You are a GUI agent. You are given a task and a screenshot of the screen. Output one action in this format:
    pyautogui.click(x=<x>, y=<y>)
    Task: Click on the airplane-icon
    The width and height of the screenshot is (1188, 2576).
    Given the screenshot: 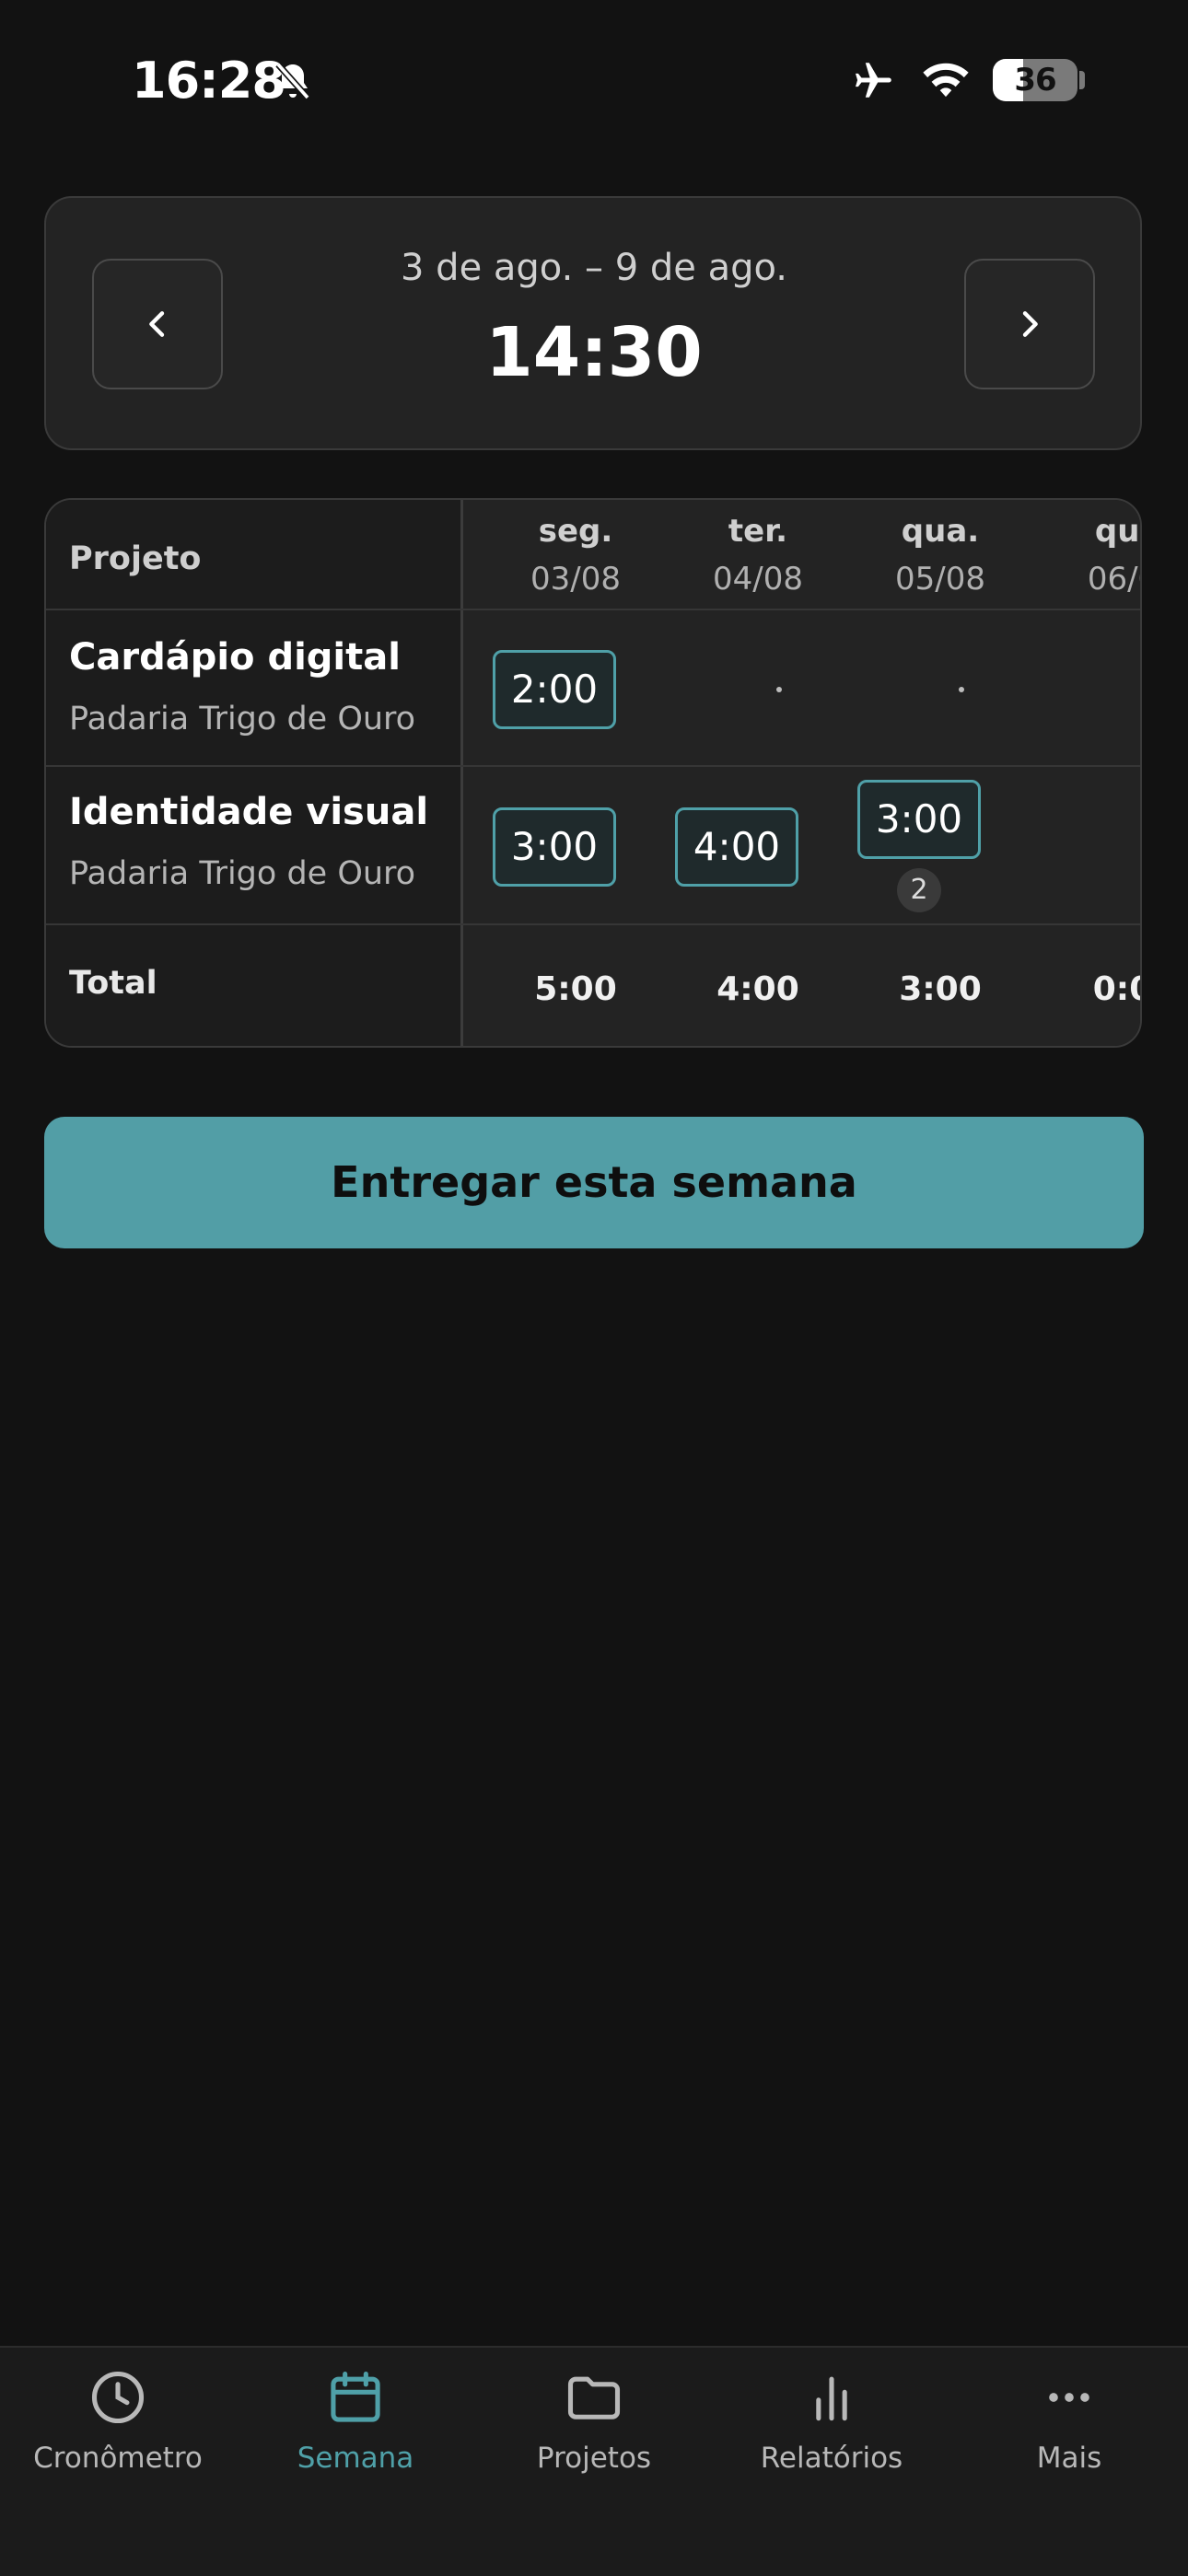 What is the action you would take?
    pyautogui.click(x=873, y=80)
    